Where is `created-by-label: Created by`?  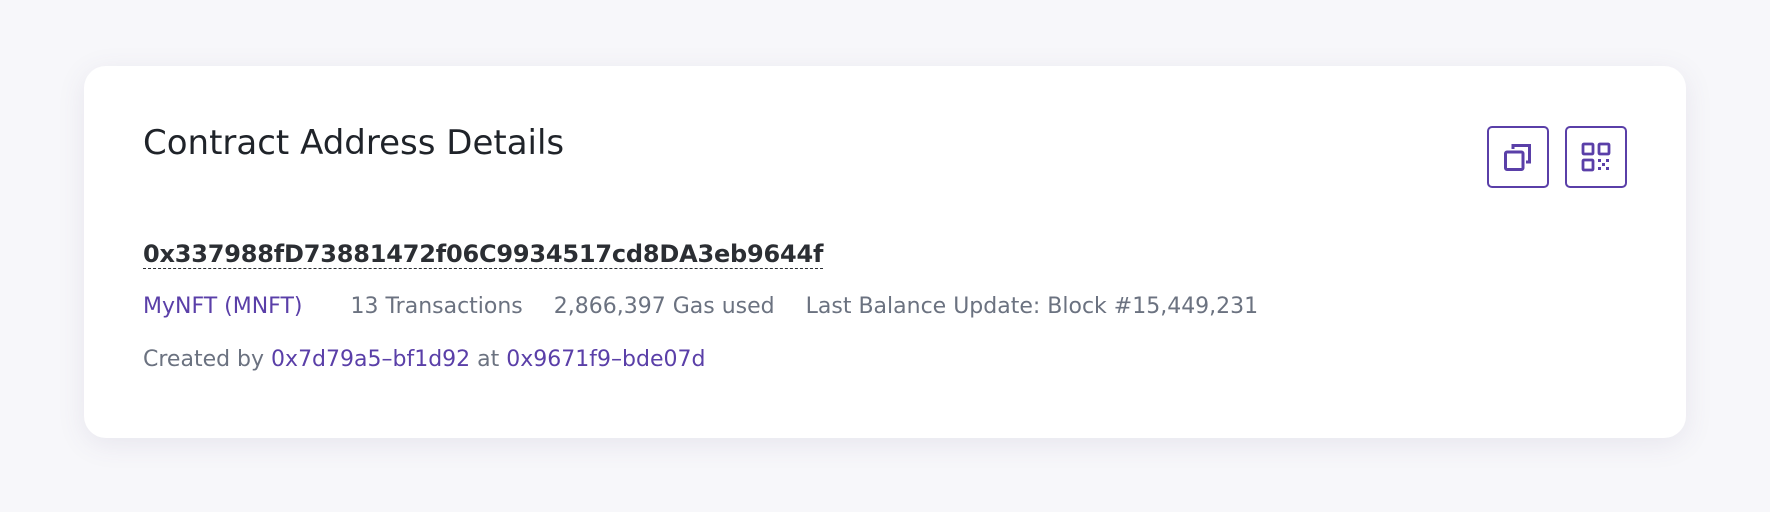
created-by-label: Created by is located at coordinates (204, 359).